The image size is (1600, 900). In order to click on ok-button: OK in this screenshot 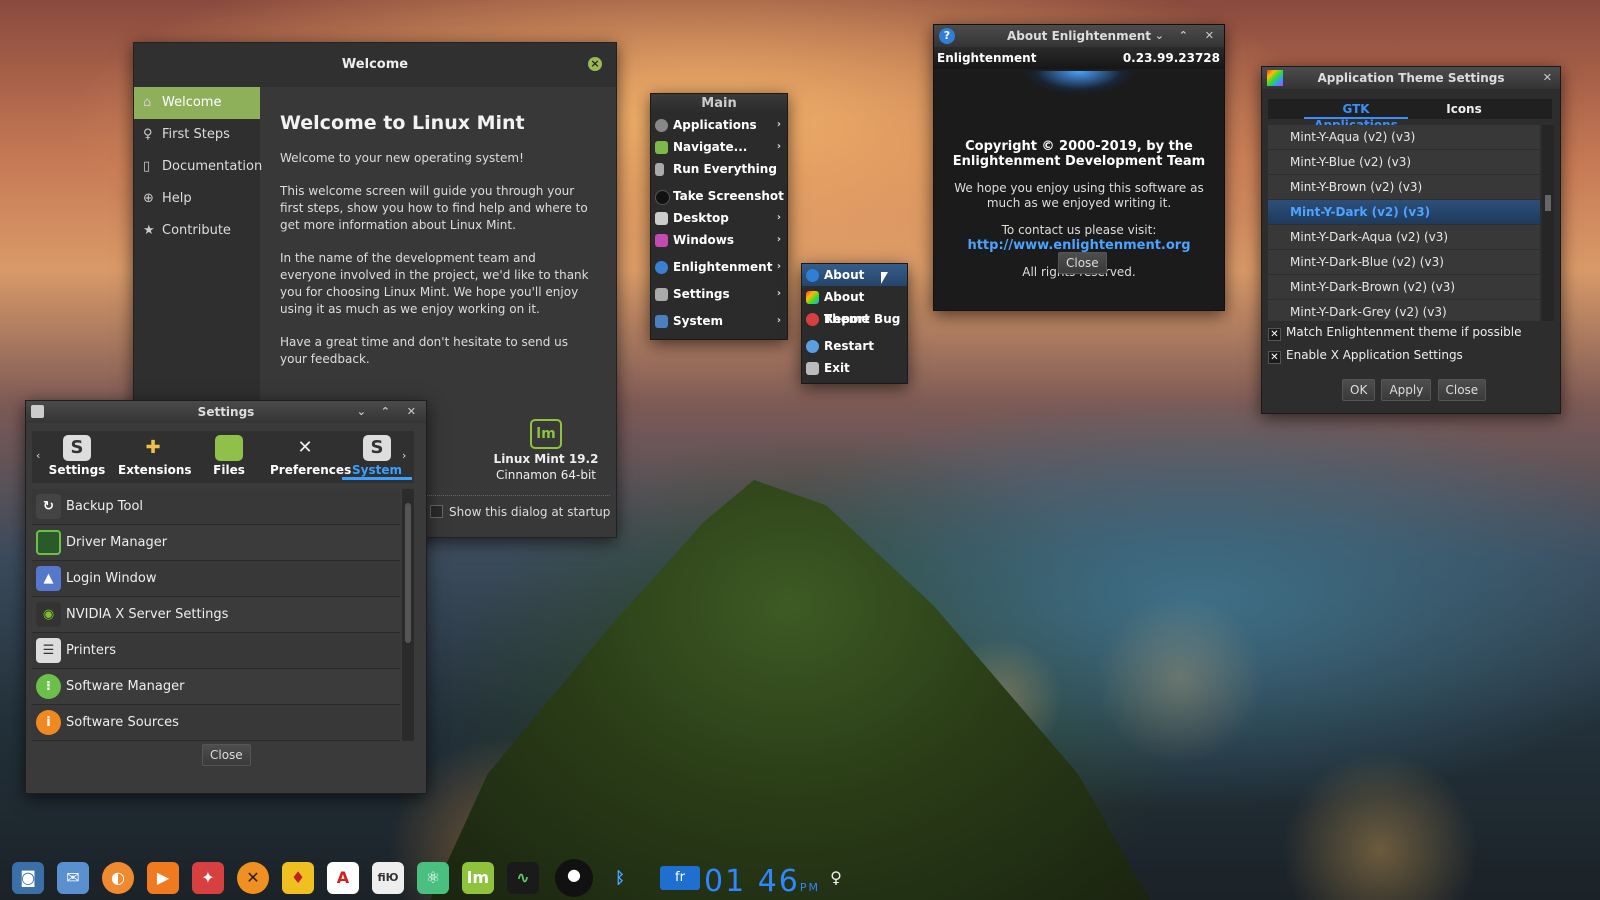, I will do `click(1359, 390)`.